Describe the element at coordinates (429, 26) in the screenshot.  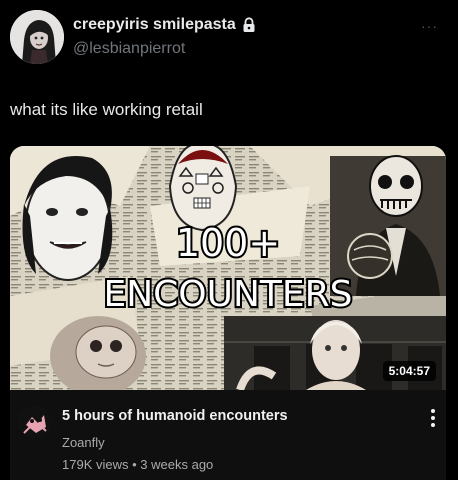
I see `more-horizontal-icon: ···` at that location.